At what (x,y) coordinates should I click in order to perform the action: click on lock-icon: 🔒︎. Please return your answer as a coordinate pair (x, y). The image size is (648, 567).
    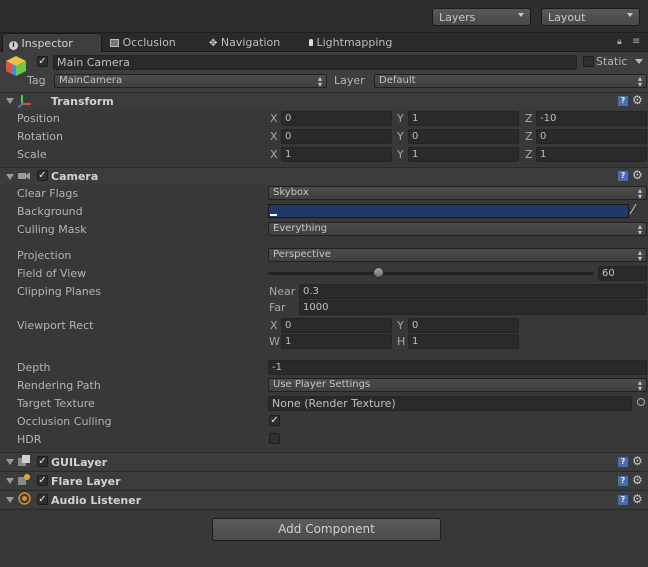
    Looking at the image, I should click on (619, 42).